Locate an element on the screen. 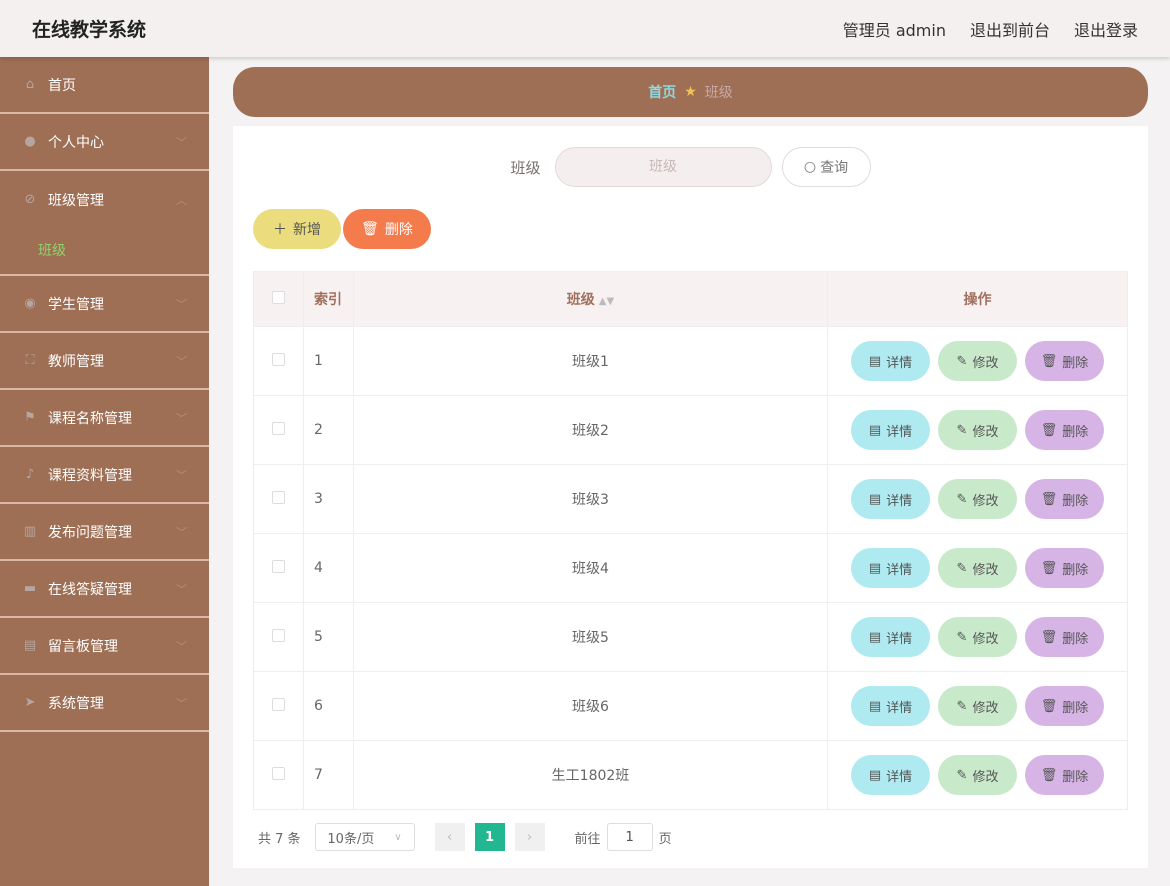 The height and width of the screenshot is (886, 1170). sidebar-item-4: ⛶ 教师管理 ﹀ is located at coordinates (104, 361).